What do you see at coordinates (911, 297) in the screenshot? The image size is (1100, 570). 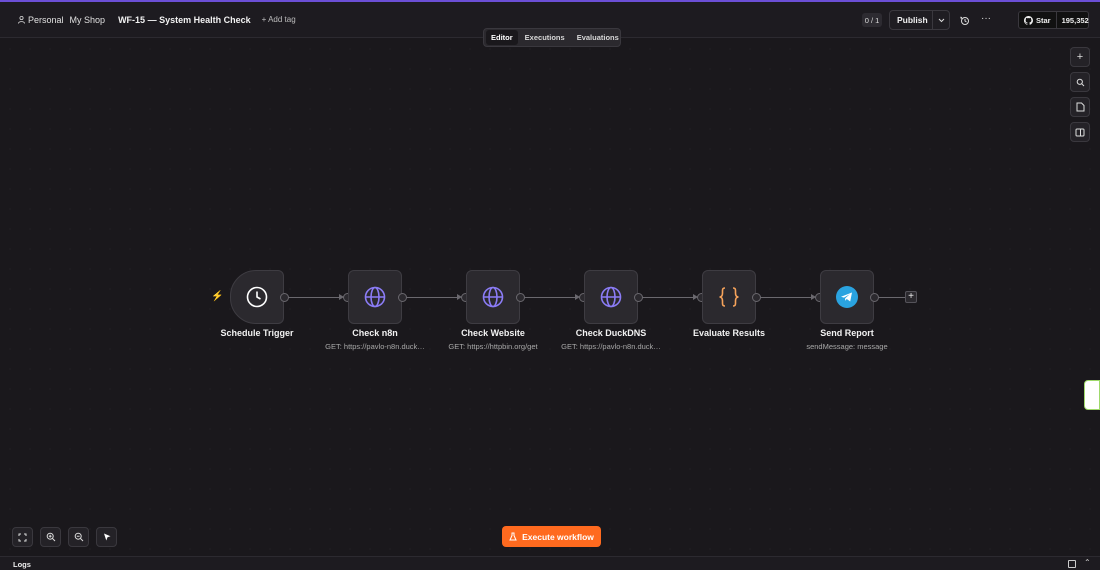 I see `add-next-node-button: +` at bounding box center [911, 297].